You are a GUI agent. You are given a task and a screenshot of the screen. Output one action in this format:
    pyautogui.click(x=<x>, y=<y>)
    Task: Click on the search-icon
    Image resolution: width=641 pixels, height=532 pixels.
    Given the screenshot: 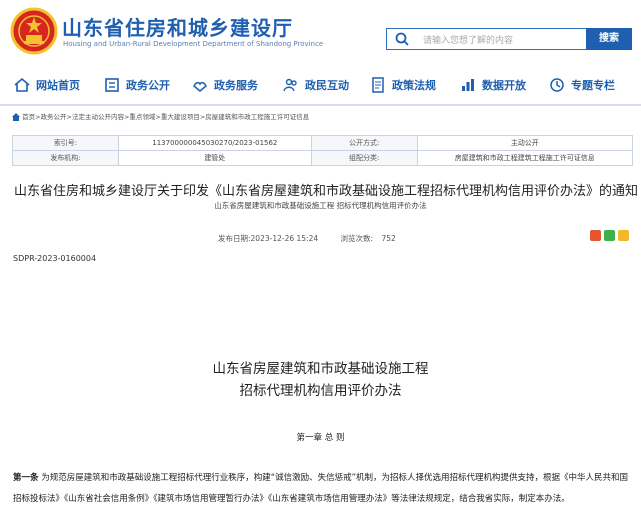 What is the action you would take?
    pyautogui.click(x=402, y=39)
    